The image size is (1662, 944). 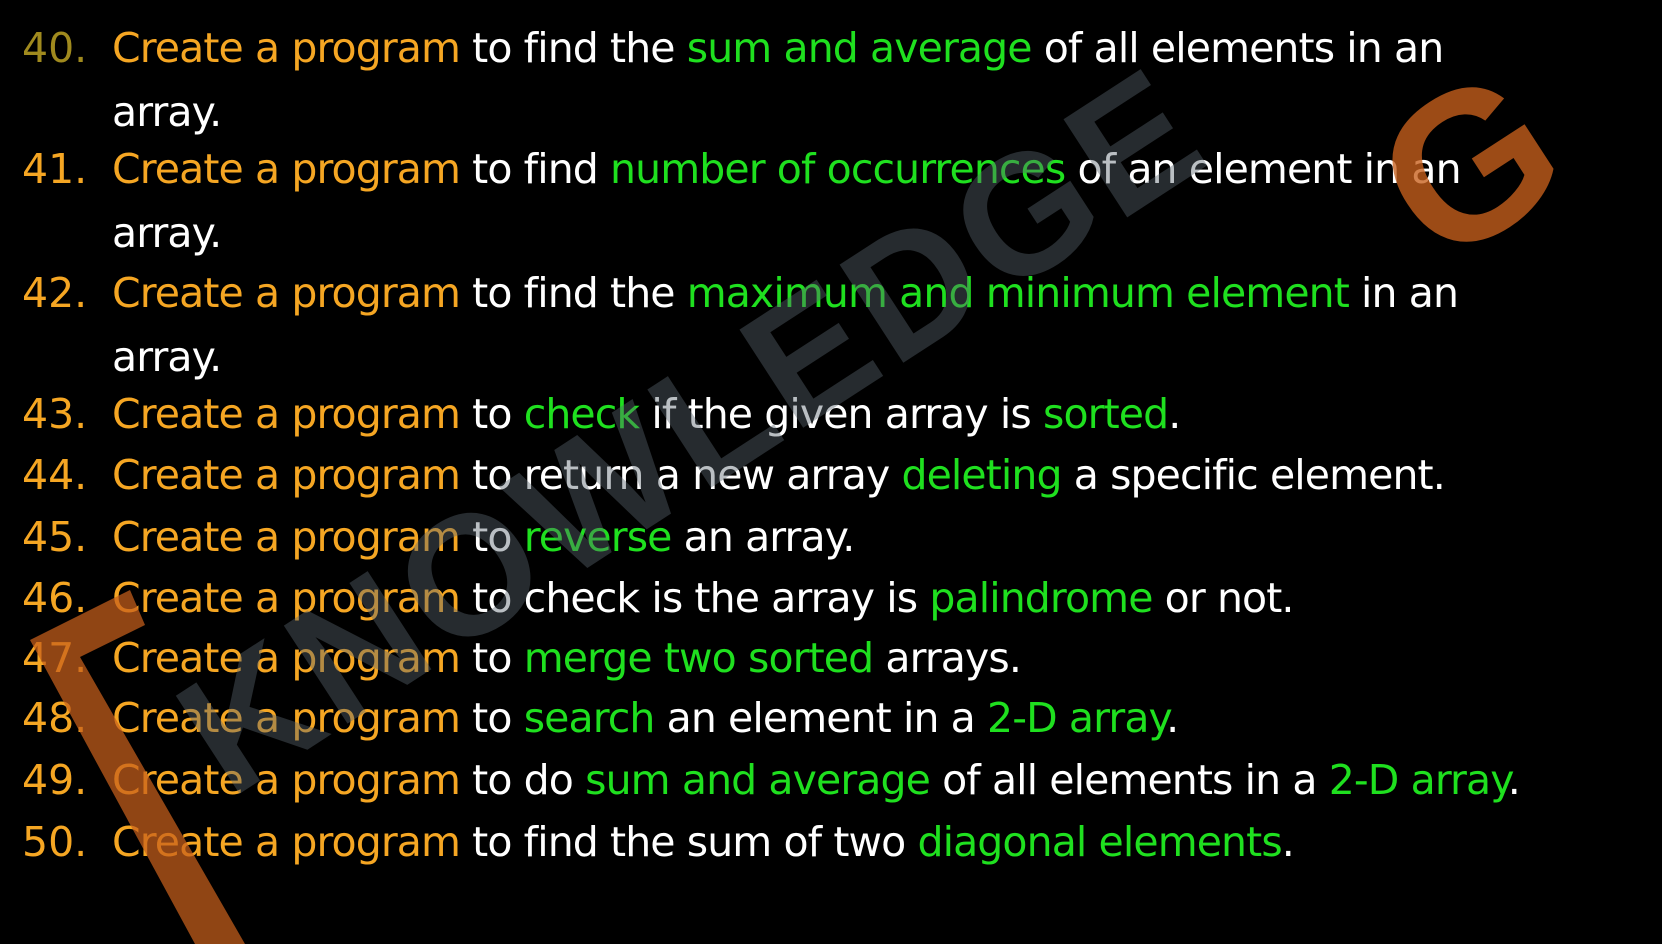 I want to click on item-number: 42., so click(x=55, y=293).